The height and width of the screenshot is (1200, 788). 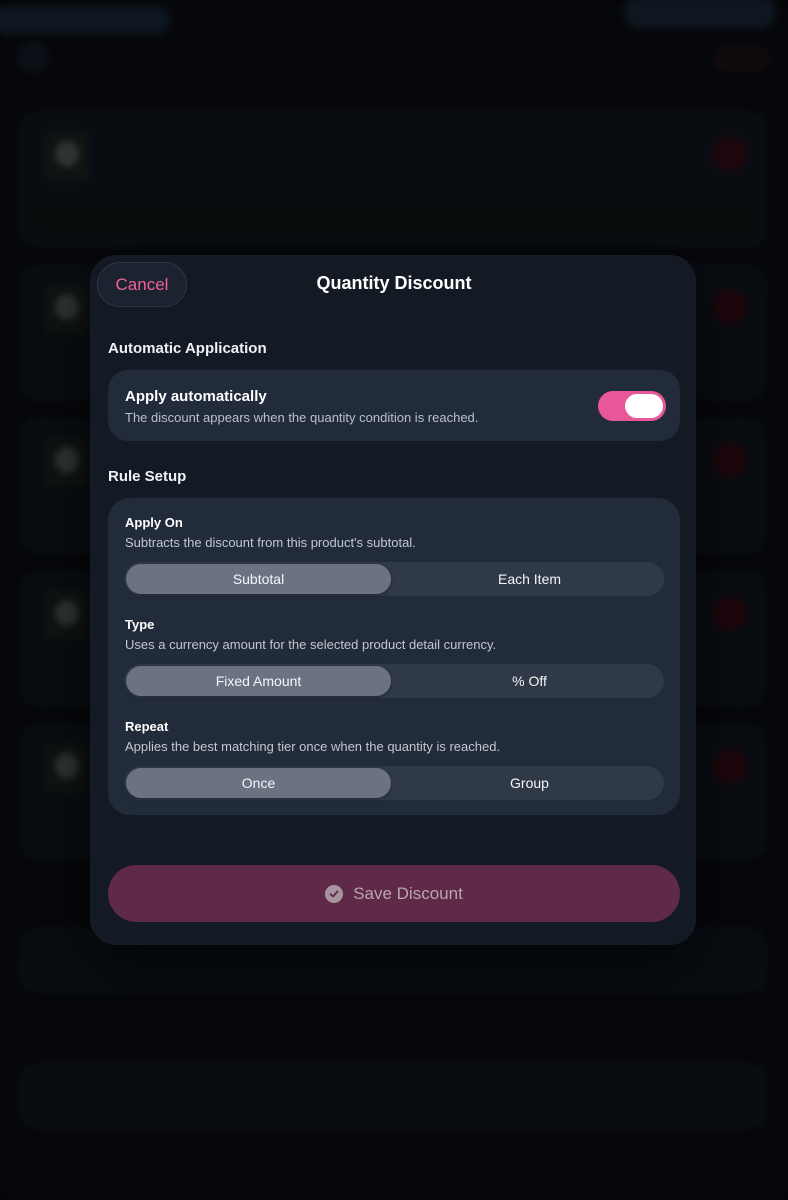 What do you see at coordinates (258, 681) in the screenshot?
I see `type-option-fixed-amount: Fixed Amount` at bounding box center [258, 681].